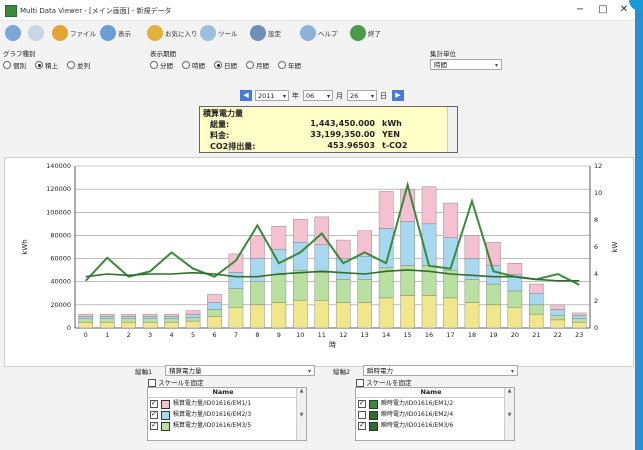 Image resolution: width=643 pixels, height=450 pixels. I want to click on toolbar-button-お気に入り: お気に入り, so click(172, 33).